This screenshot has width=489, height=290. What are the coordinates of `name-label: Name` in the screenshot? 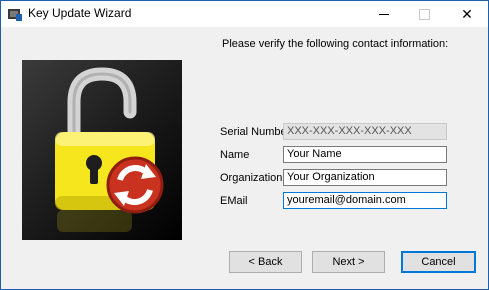 It's located at (235, 155).